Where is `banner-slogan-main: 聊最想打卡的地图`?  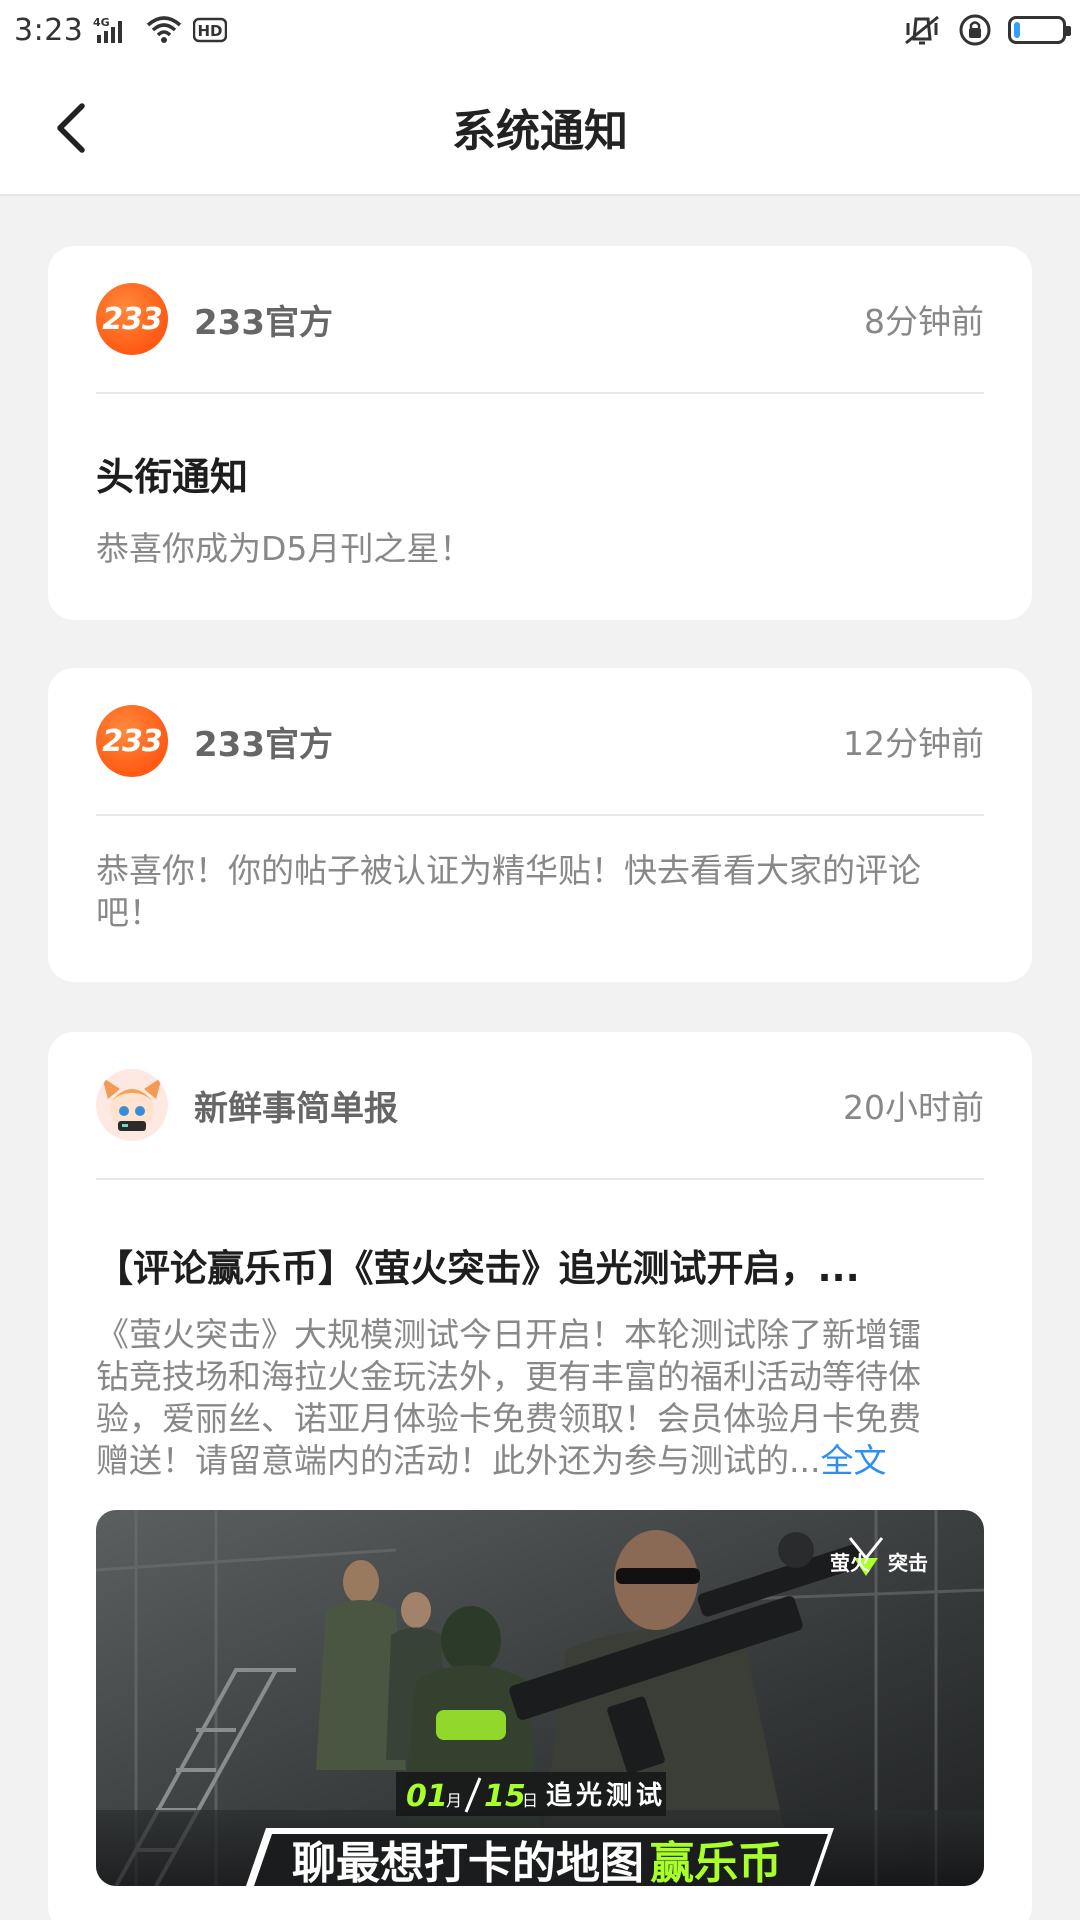
banner-slogan-main: 聊最想打卡的地图 is located at coordinates (468, 1862).